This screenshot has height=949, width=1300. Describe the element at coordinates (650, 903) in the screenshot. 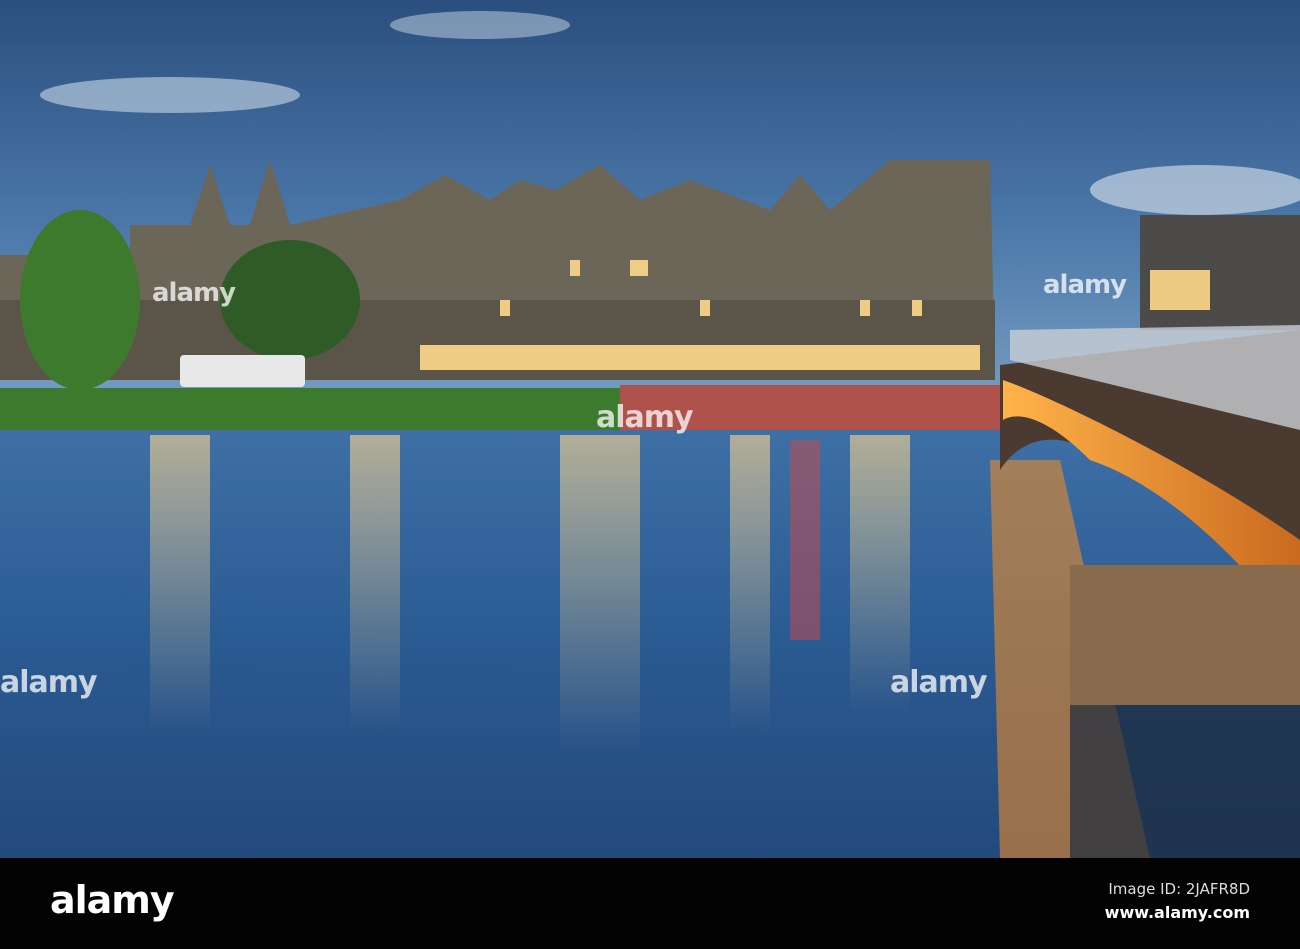

I see `footer-bar: alamy Image ID: 2JAFR8D www.alamy.com` at that location.